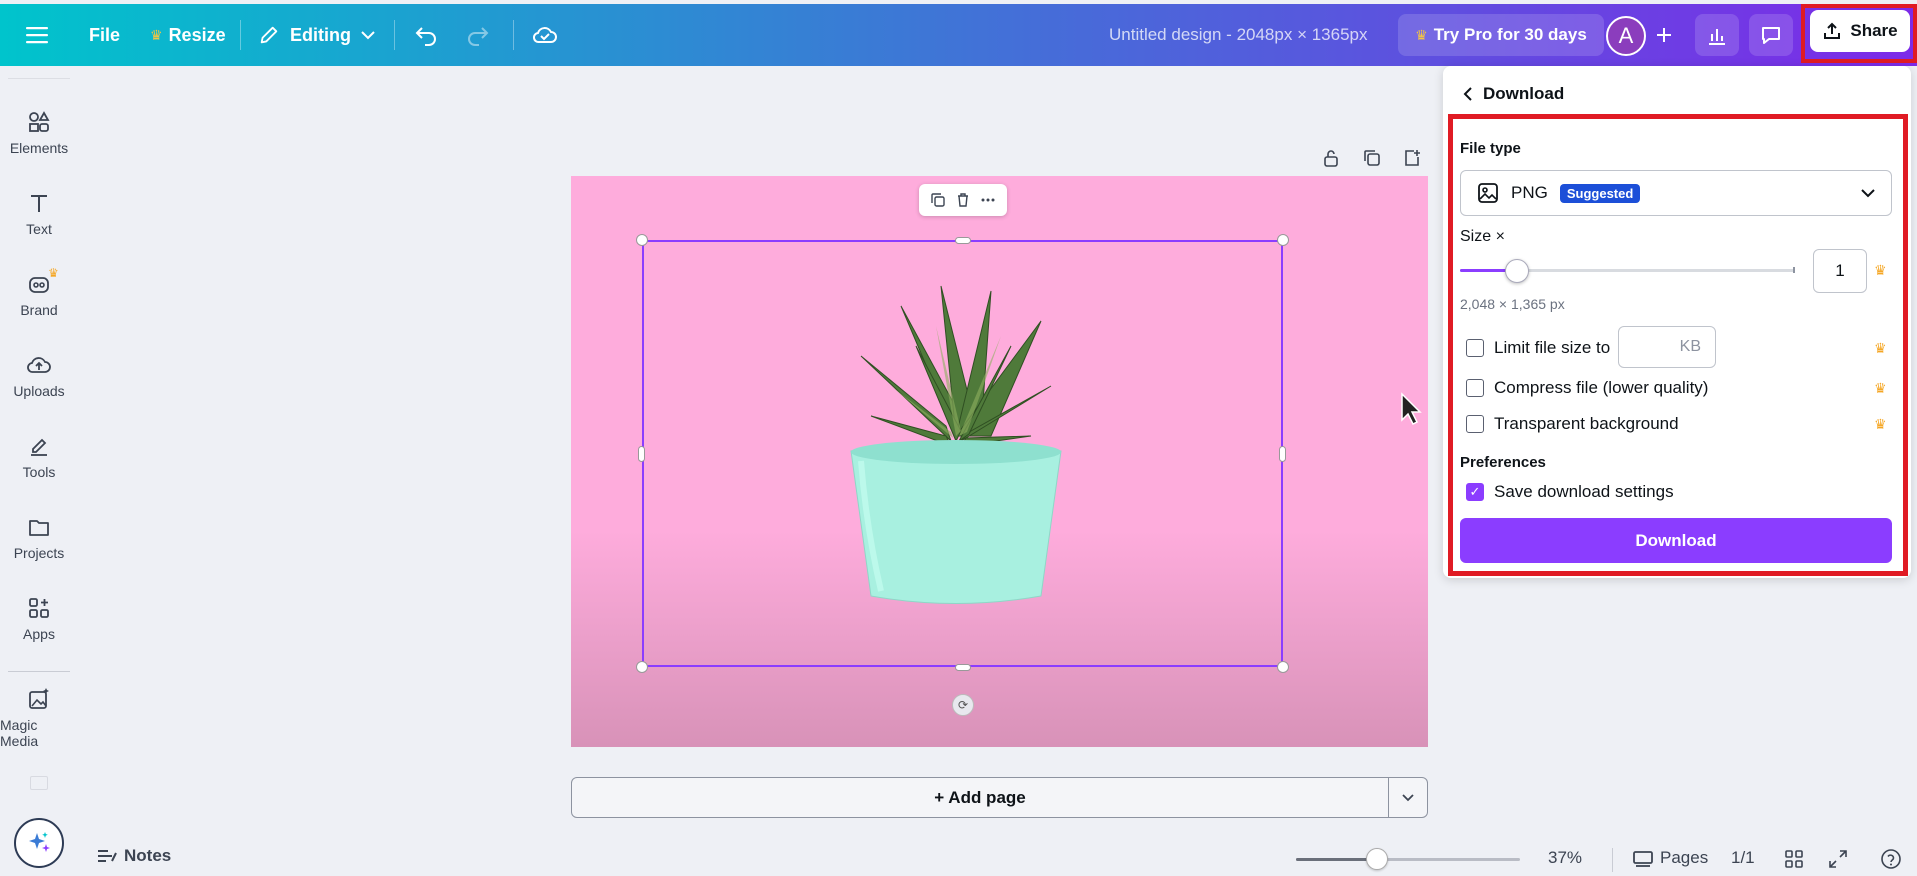 This screenshot has width=1917, height=876. Describe the element at coordinates (39, 634) in the screenshot. I see `sidebar-item-label: Apps` at that location.